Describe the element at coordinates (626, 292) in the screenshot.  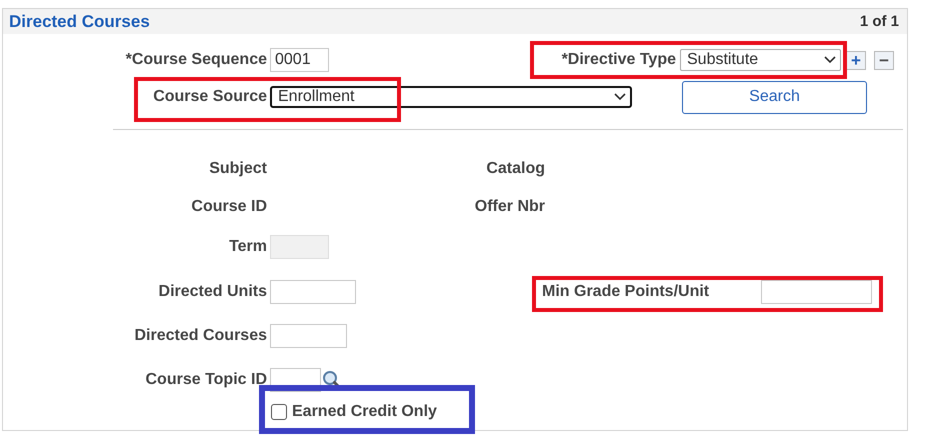
I see `field-label: Min Grade Points/Unit` at that location.